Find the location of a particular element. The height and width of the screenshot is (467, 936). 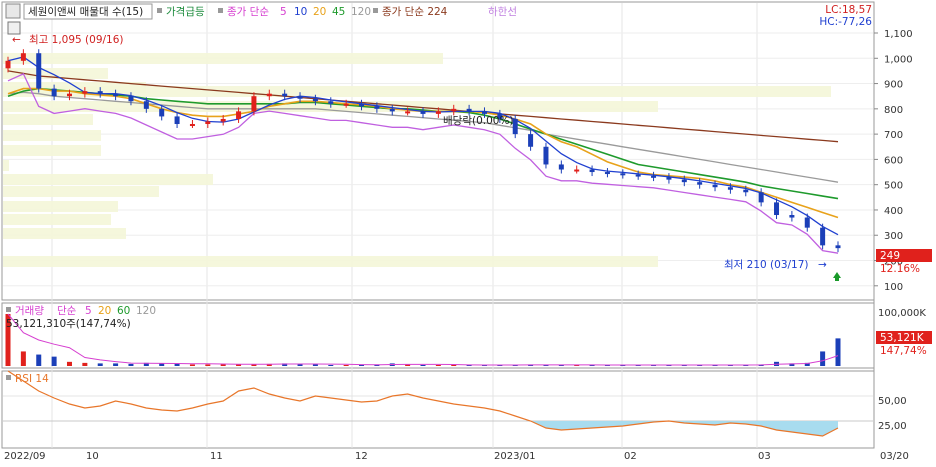

price-y-tick: 300 is located at coordinates (893, 236).